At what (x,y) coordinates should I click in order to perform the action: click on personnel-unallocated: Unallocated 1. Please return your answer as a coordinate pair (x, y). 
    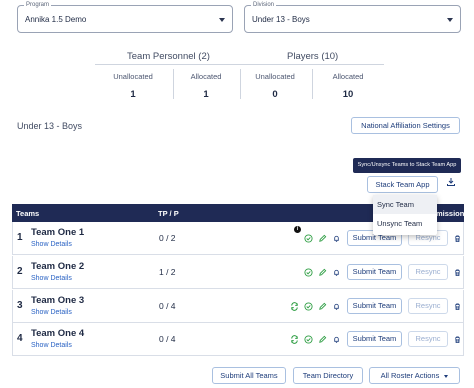
    Looking at the image, I should click on (133, 84).